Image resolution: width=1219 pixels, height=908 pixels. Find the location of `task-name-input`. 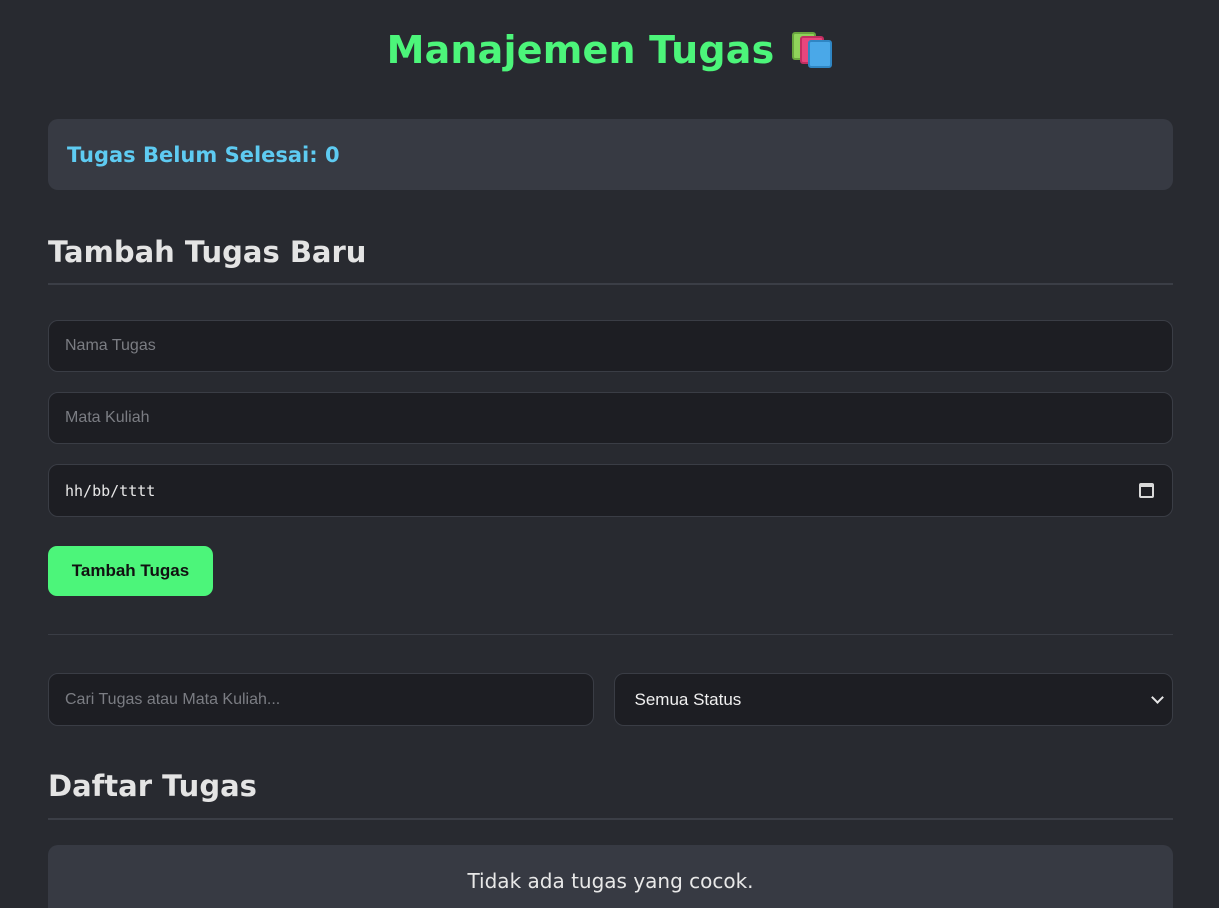

task-name-input is located at coordinates (618, 346).